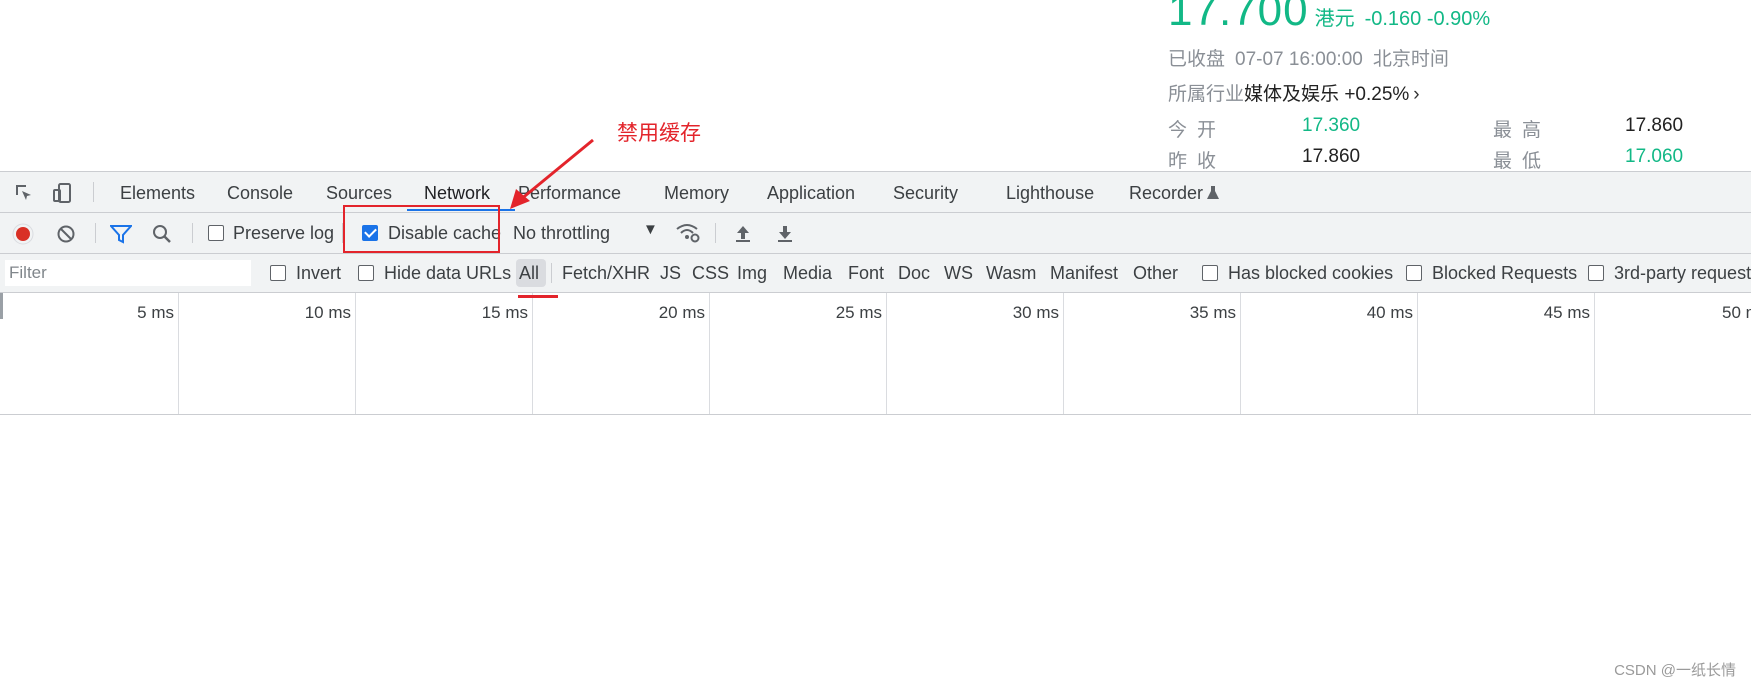 The image size is (1751, 689). Describe the element at coordinates (260, 193) in the screenshot. I see `tab-console: Console` at that location.